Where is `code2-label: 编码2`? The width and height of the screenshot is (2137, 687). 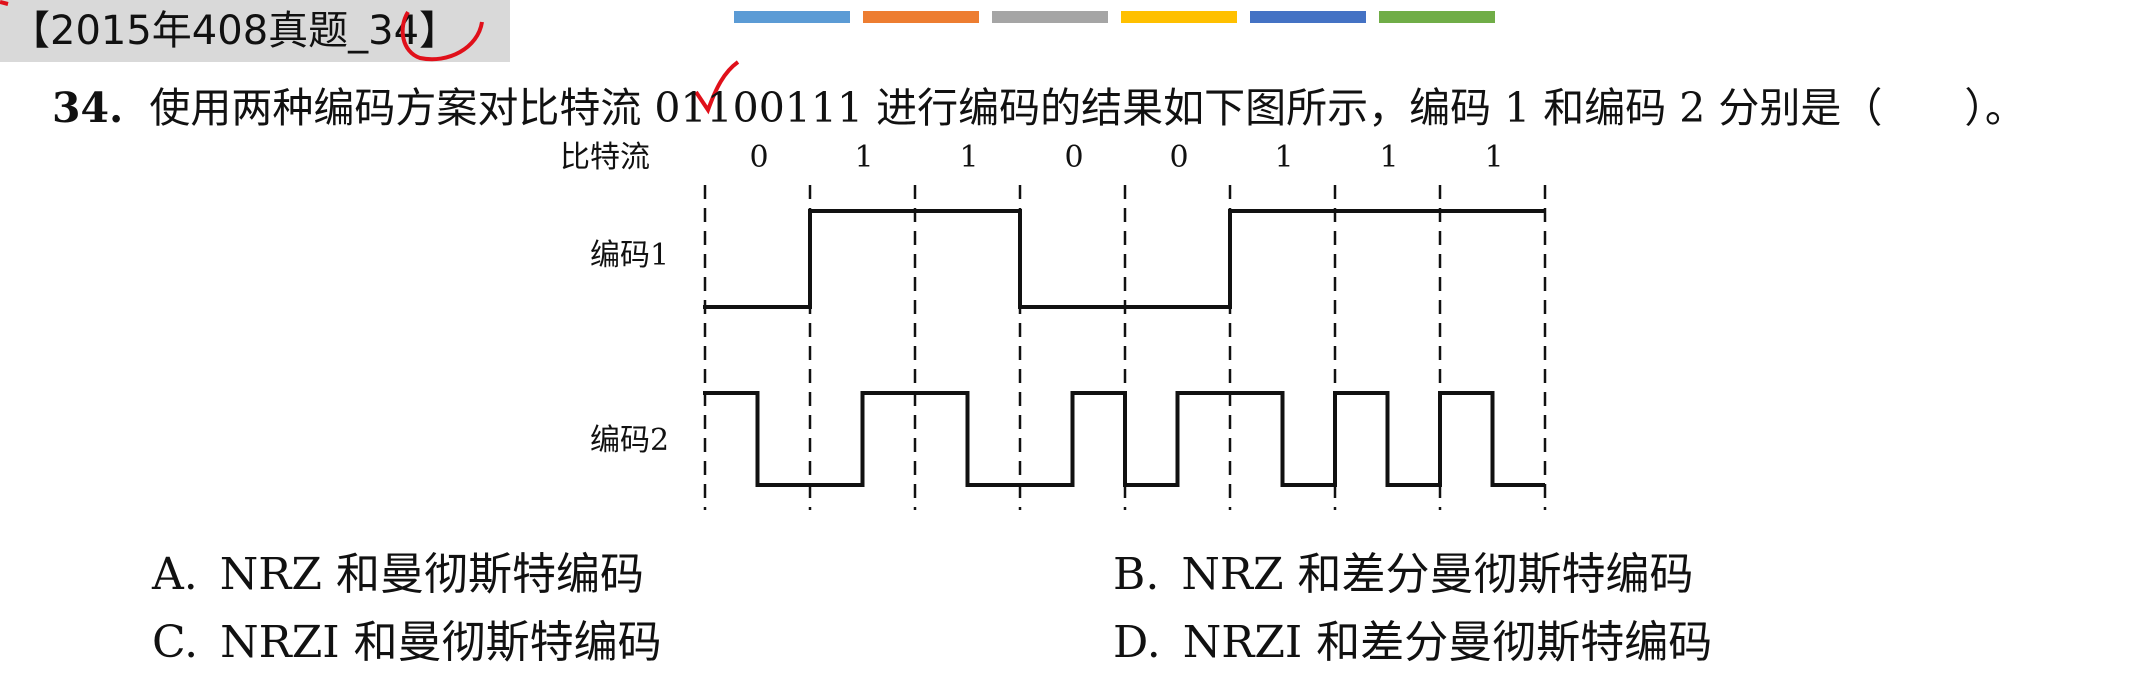 code2-label: 编码2 is located at coordinates (629, 440).